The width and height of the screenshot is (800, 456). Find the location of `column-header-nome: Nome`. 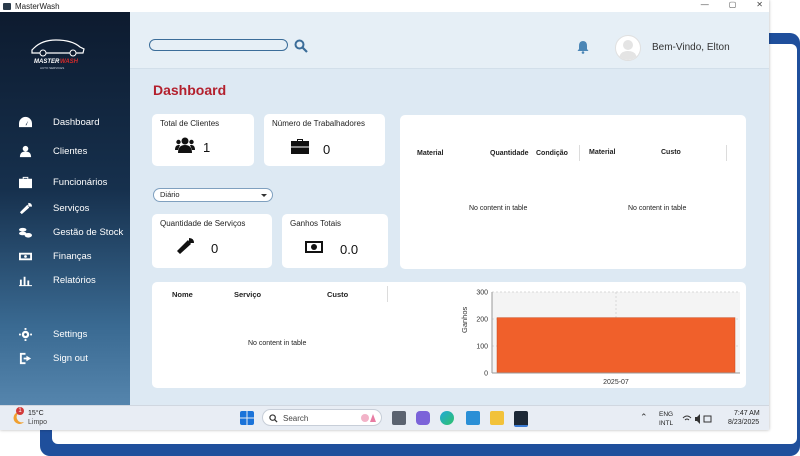

column-header-nome: Nome is located at coordinates (182, 294).